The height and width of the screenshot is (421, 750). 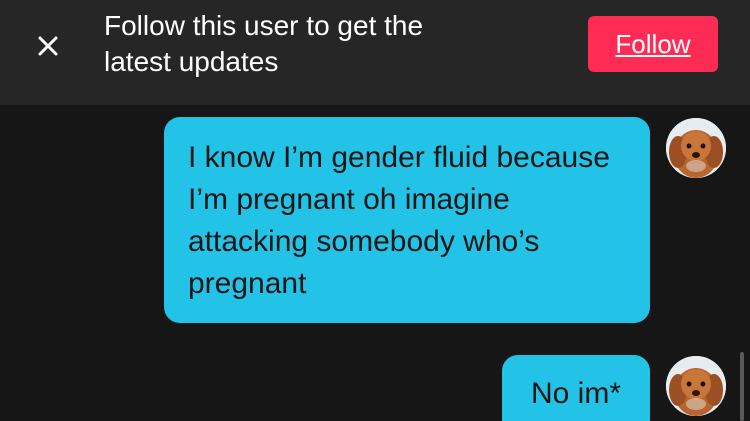 I want to click on message-bubble: No im*, so click(x=576, y=388).